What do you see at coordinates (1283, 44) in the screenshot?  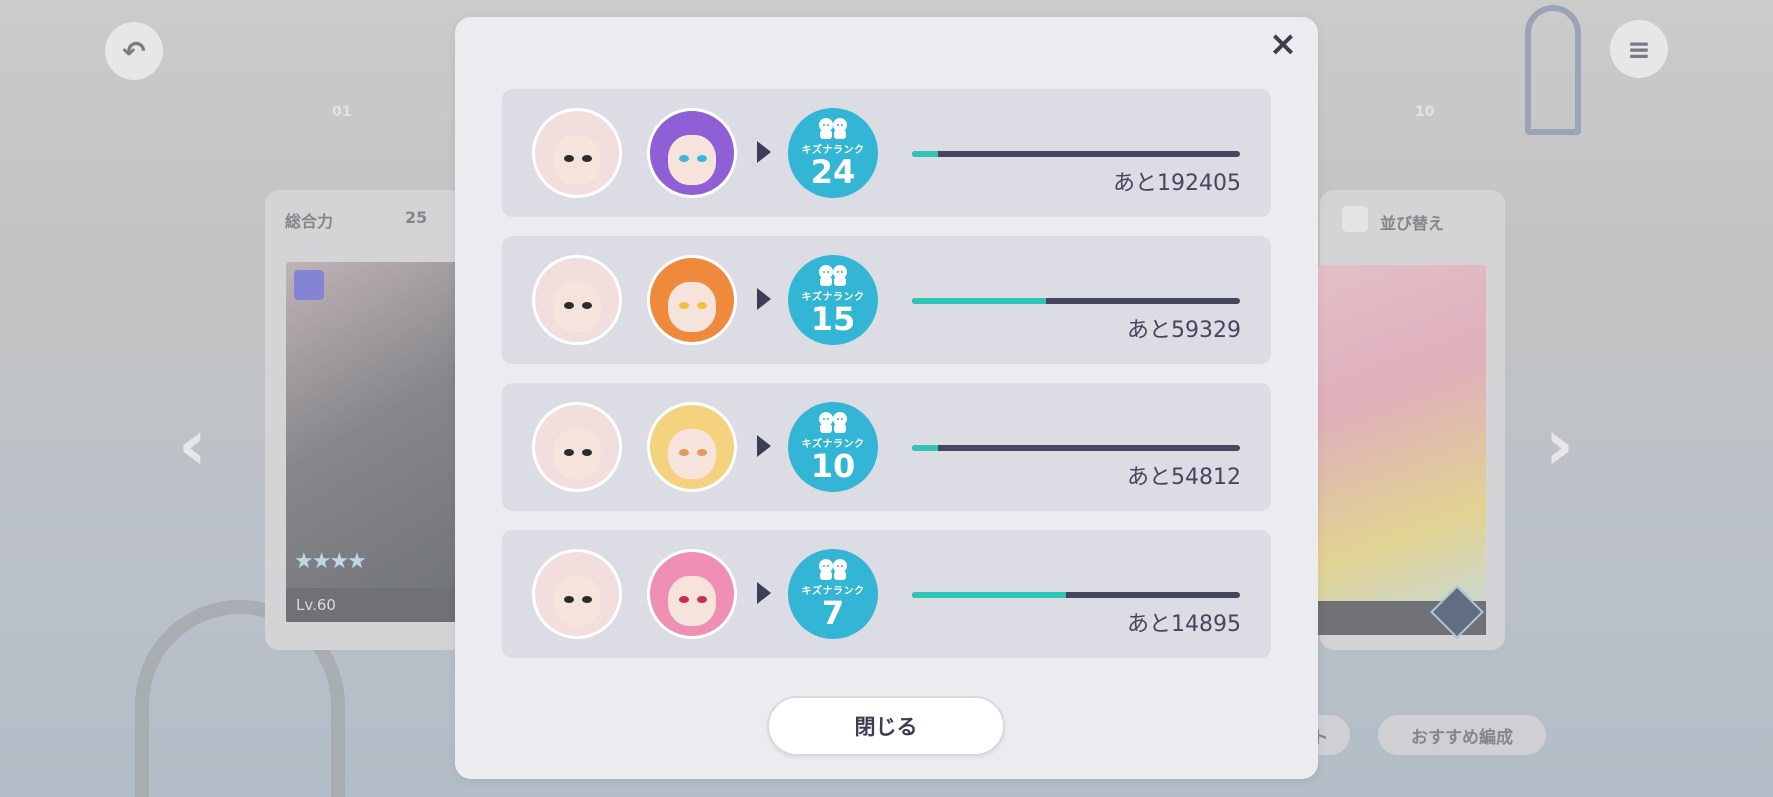 I see `close-icon: ×` at bounding box center [1283, 44].